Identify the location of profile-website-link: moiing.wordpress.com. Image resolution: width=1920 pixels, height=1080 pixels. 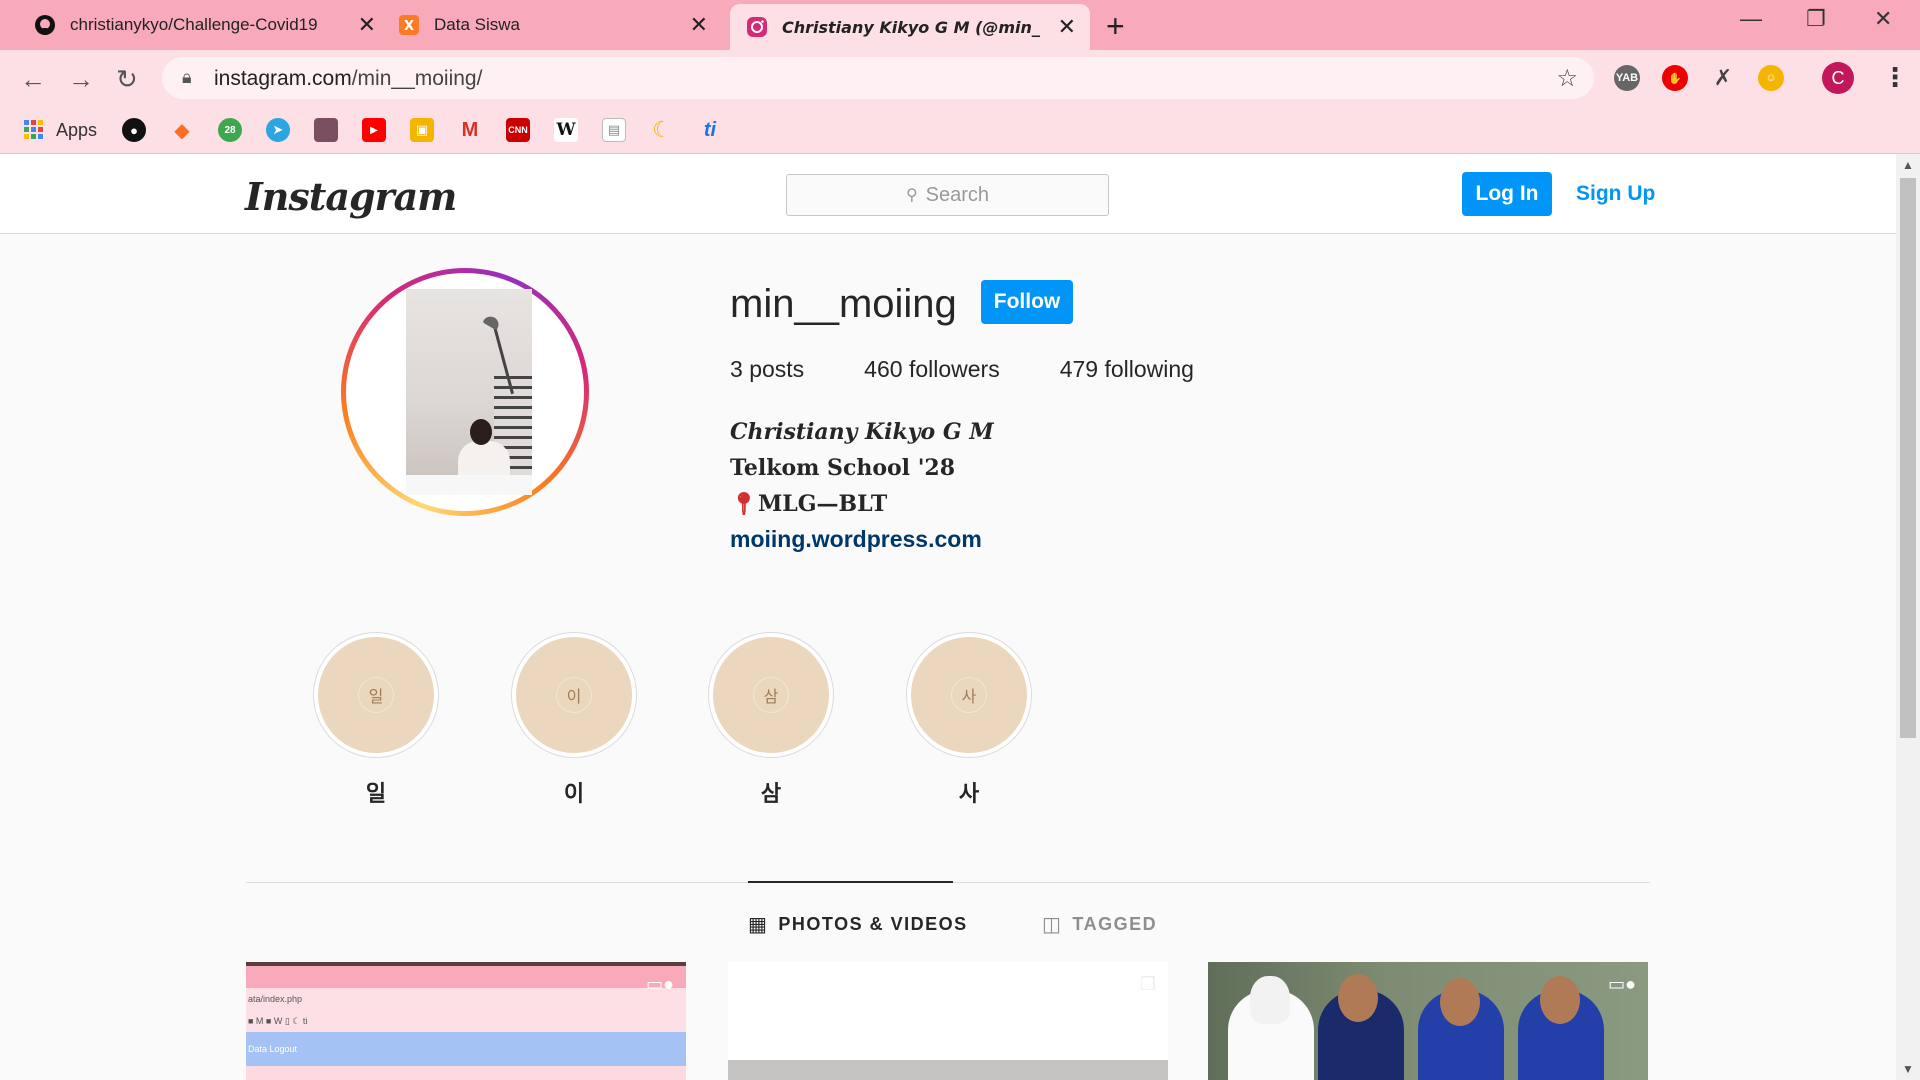
(856, 539).